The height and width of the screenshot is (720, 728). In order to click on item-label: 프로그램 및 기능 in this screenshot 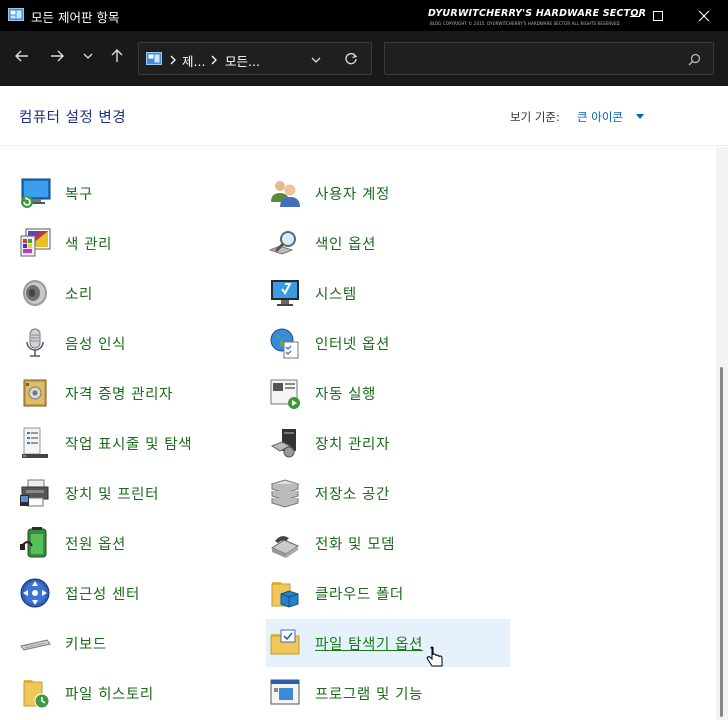, I will do `click(369, 694)`.